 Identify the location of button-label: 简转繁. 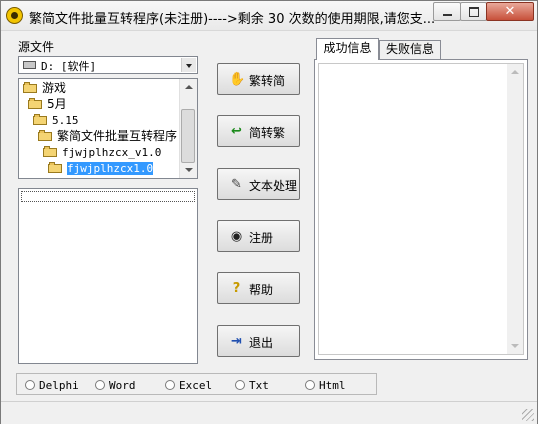
(267, 133).